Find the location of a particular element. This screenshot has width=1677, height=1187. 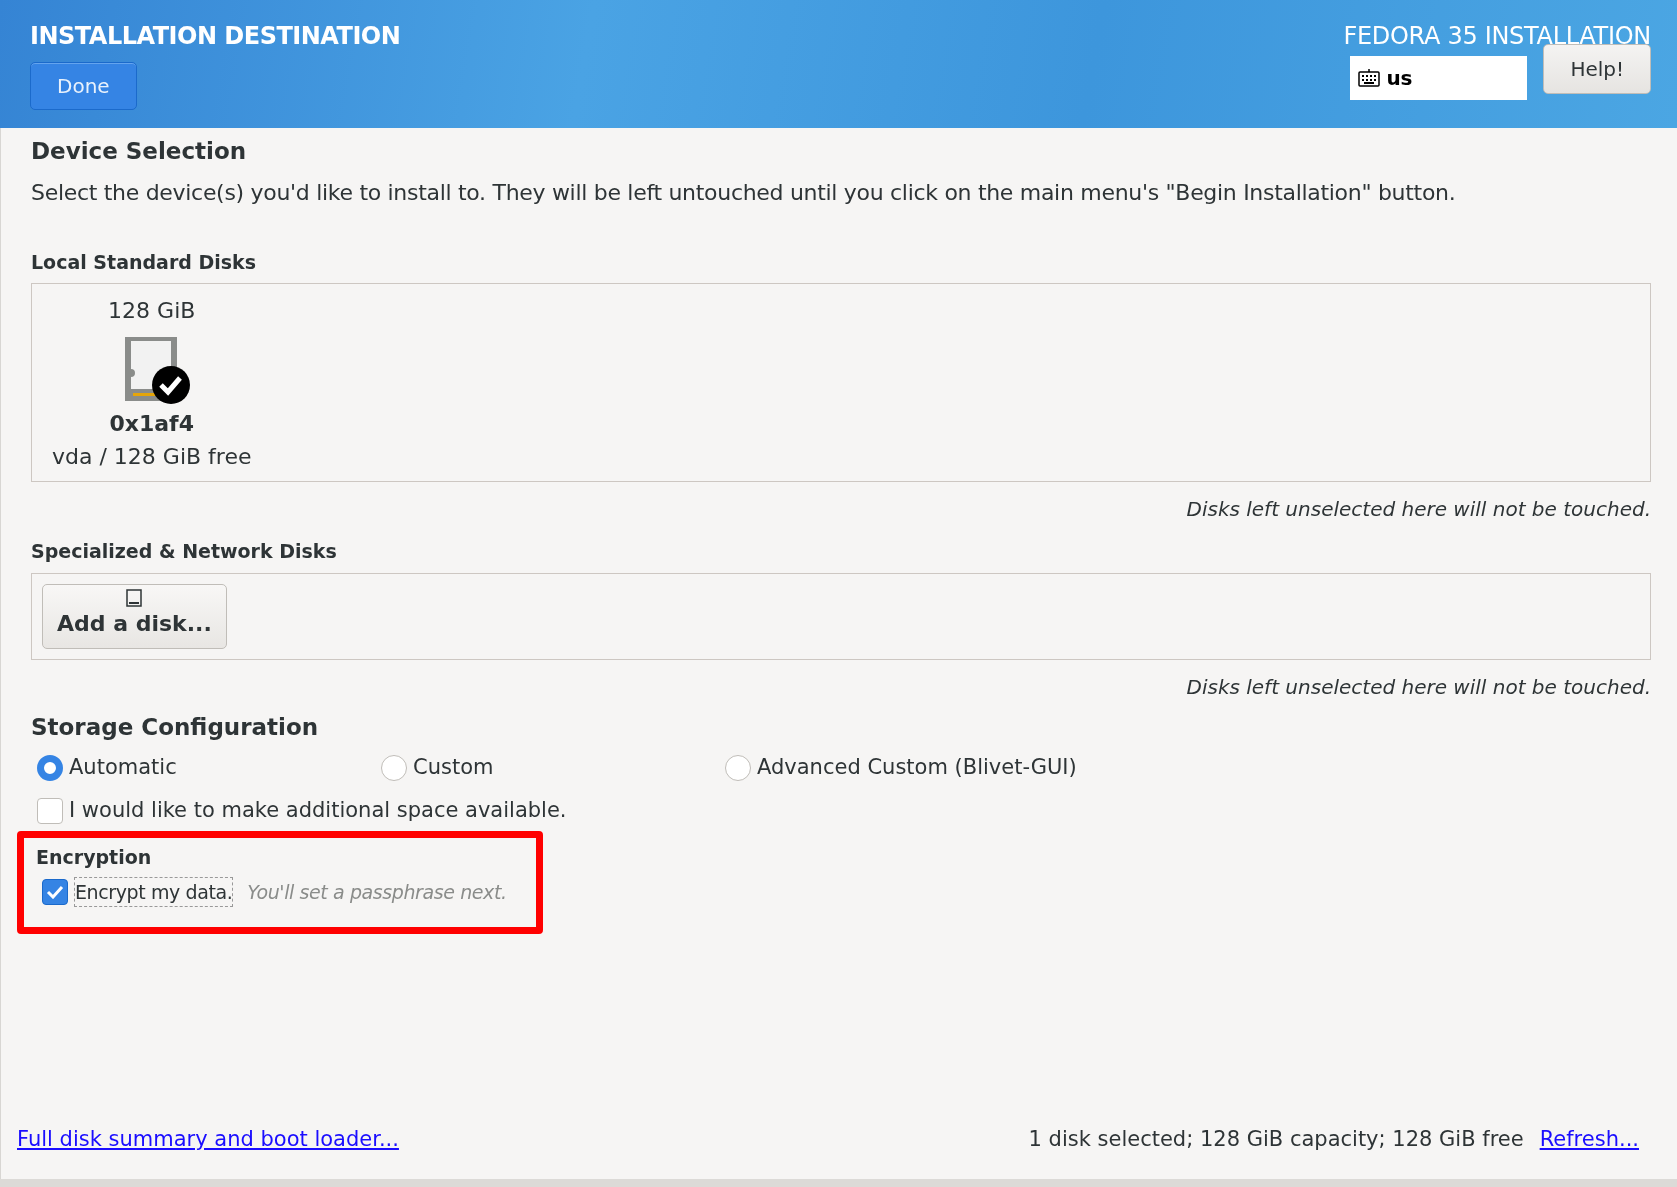

hint-text: You'll set a passphrase next. is located at coordinates (377, 892).